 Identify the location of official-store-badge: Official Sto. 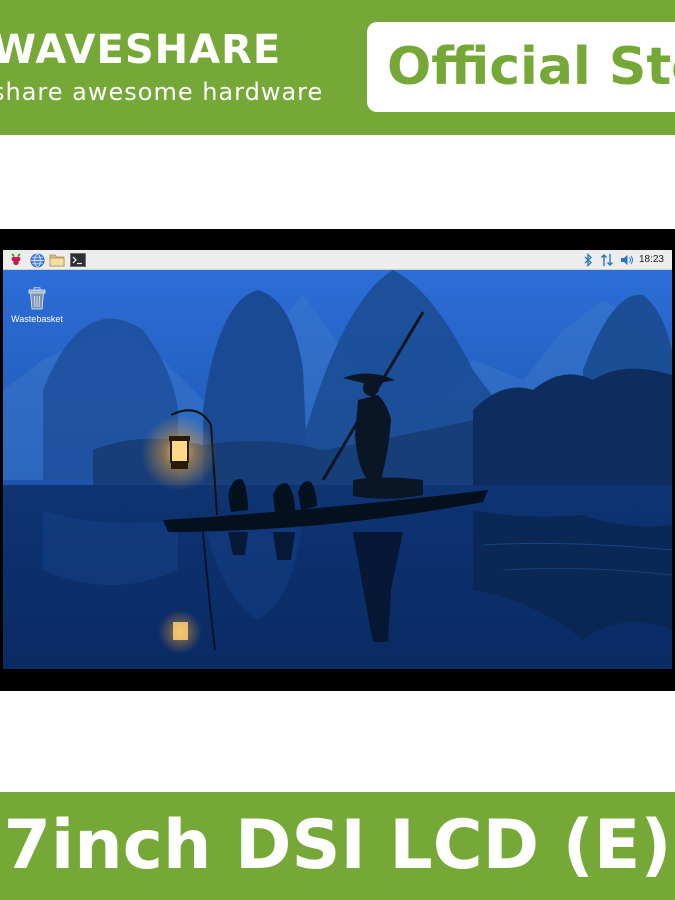
(521, 67).